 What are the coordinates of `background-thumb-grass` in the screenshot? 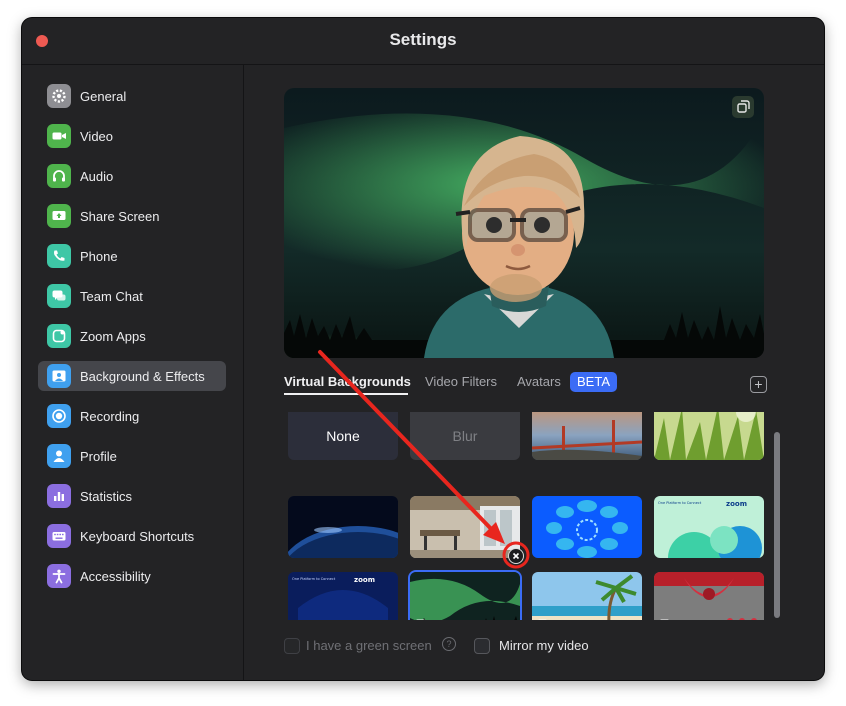 It's located at (709, 436).